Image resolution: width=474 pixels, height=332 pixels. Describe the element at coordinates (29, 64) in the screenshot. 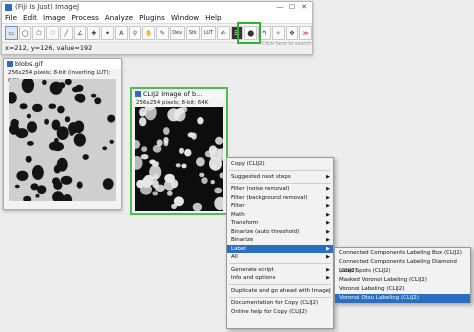

I see `blobs-title: blobs.gif` at that location.